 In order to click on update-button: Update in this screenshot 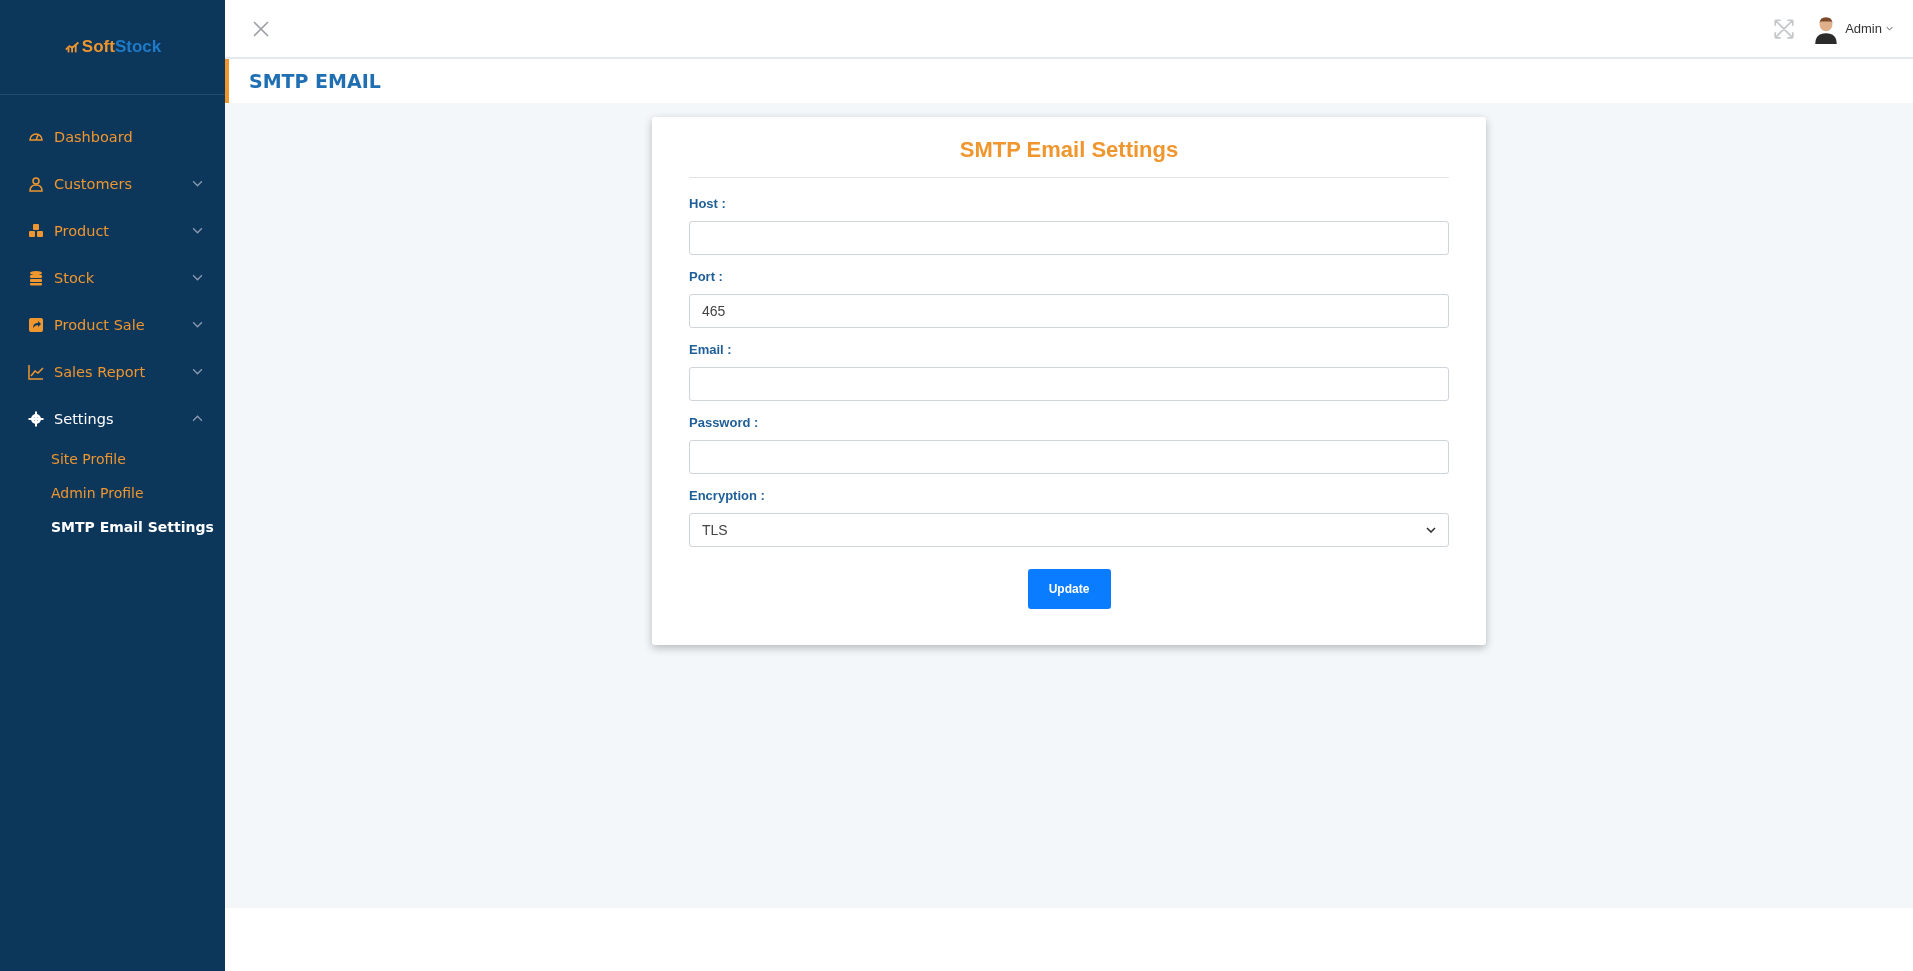, I will do `click(1069, 589)`.